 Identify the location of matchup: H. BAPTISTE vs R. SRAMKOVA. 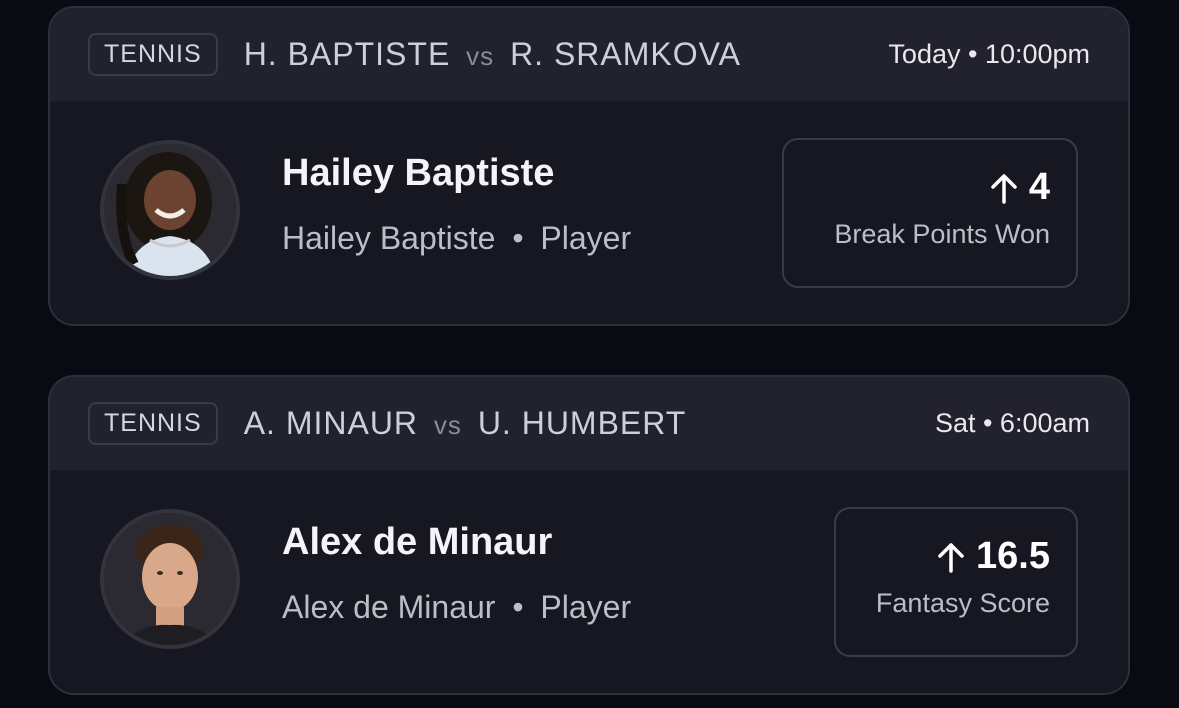
(492, 54).